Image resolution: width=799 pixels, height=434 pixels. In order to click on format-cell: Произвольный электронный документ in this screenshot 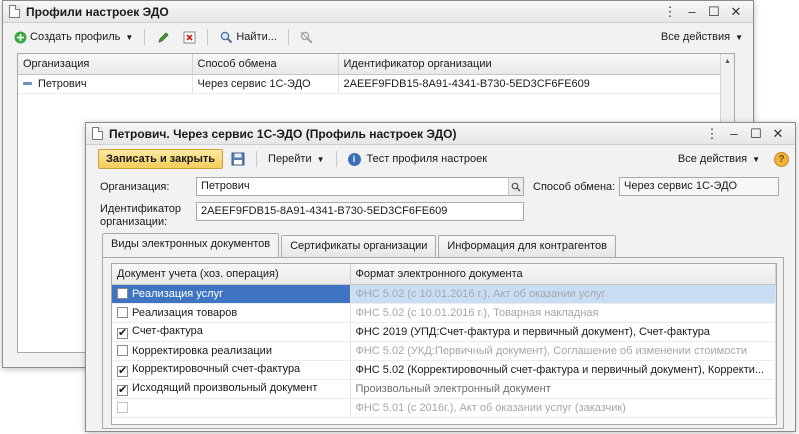, I will do `click(563, 389)`.